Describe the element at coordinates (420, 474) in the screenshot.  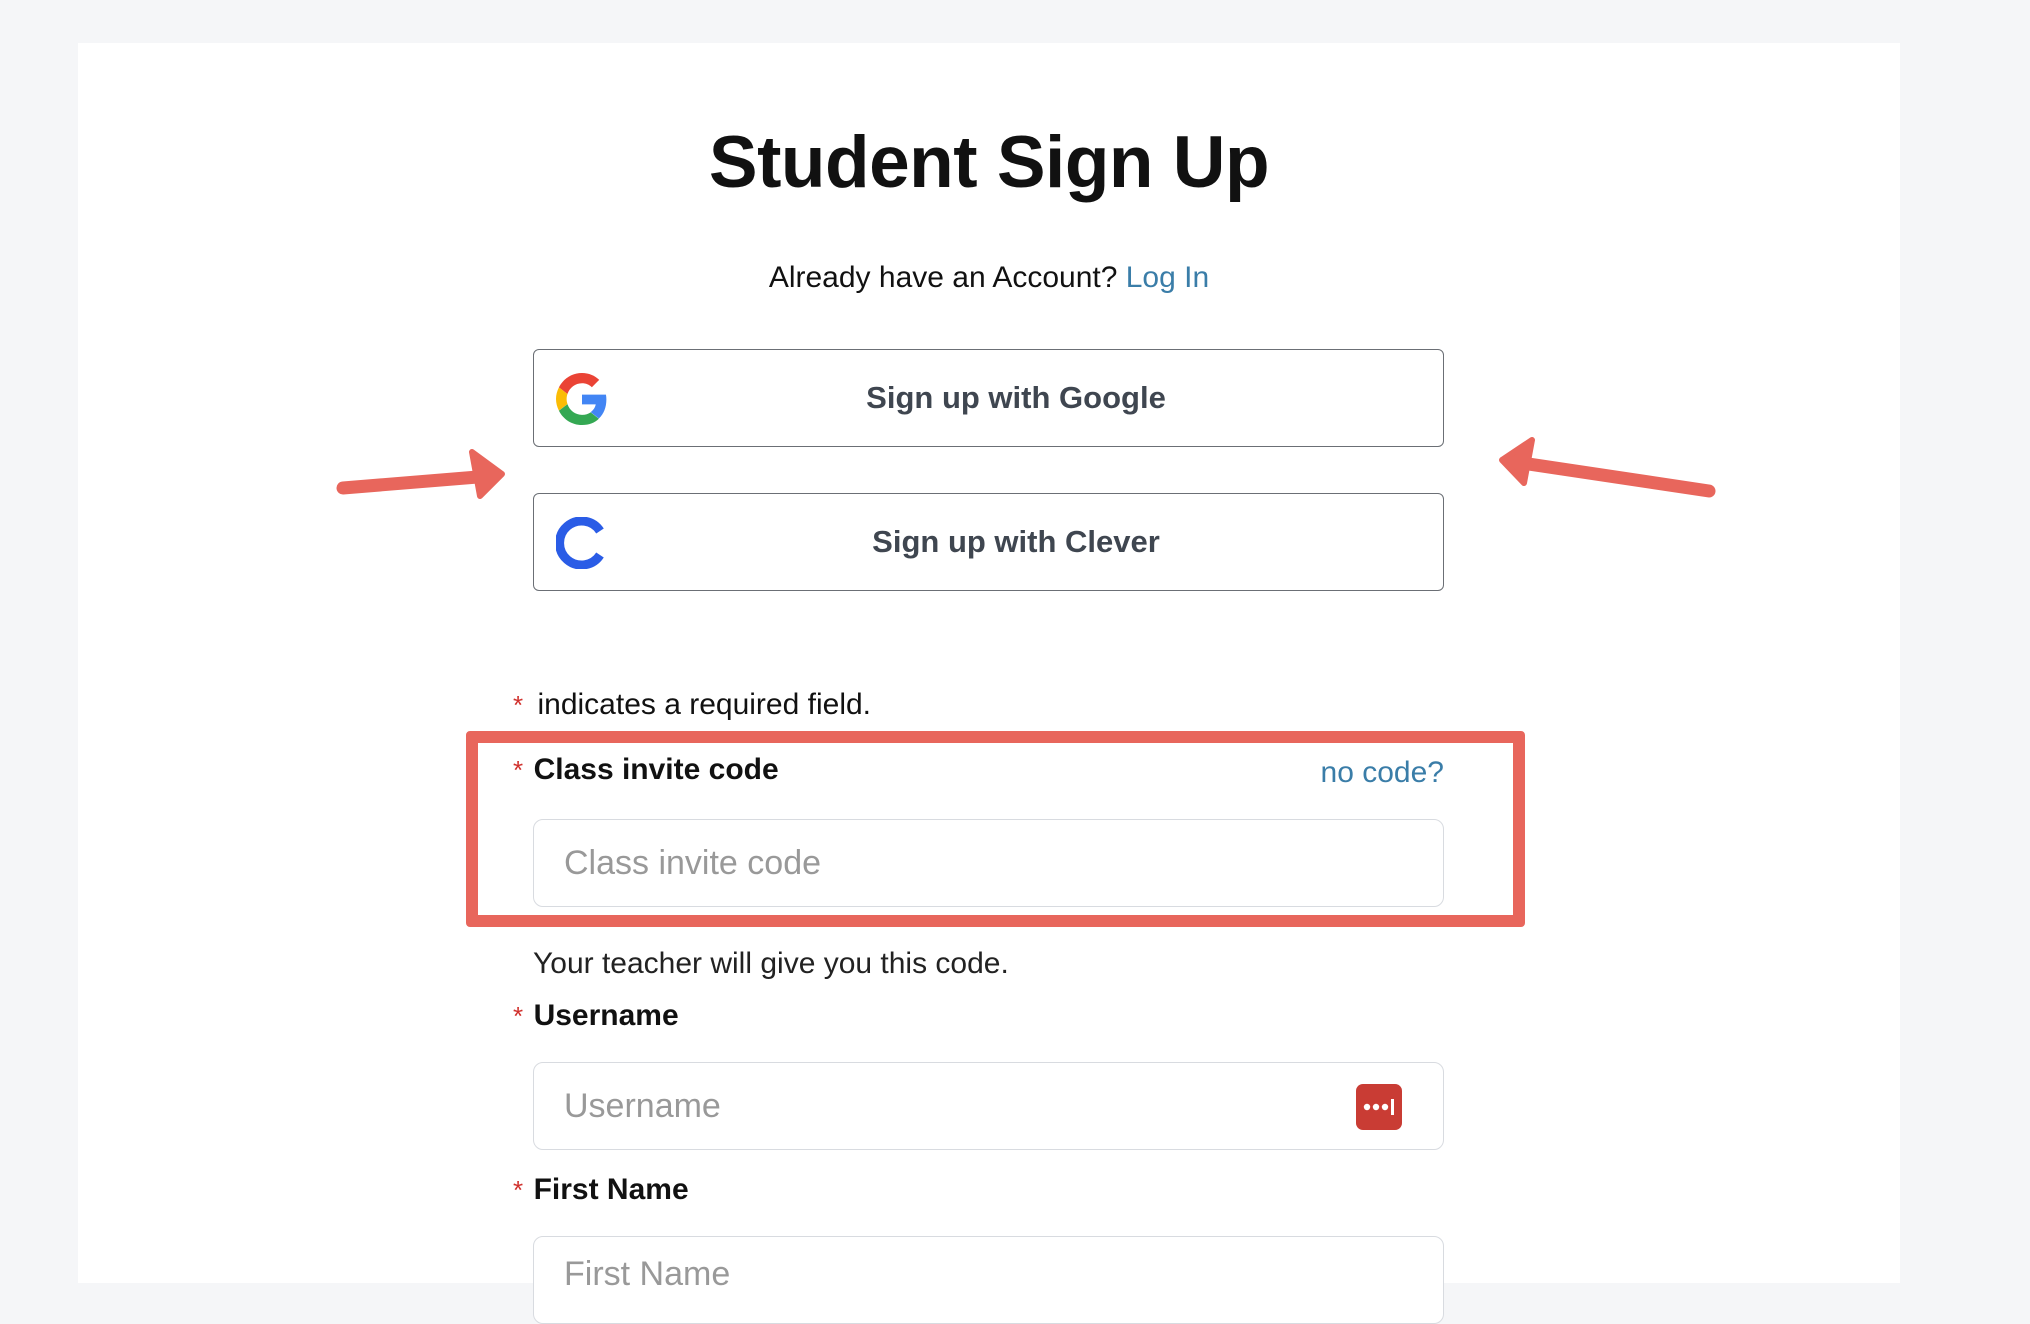
I see `left-arrow` at that location.